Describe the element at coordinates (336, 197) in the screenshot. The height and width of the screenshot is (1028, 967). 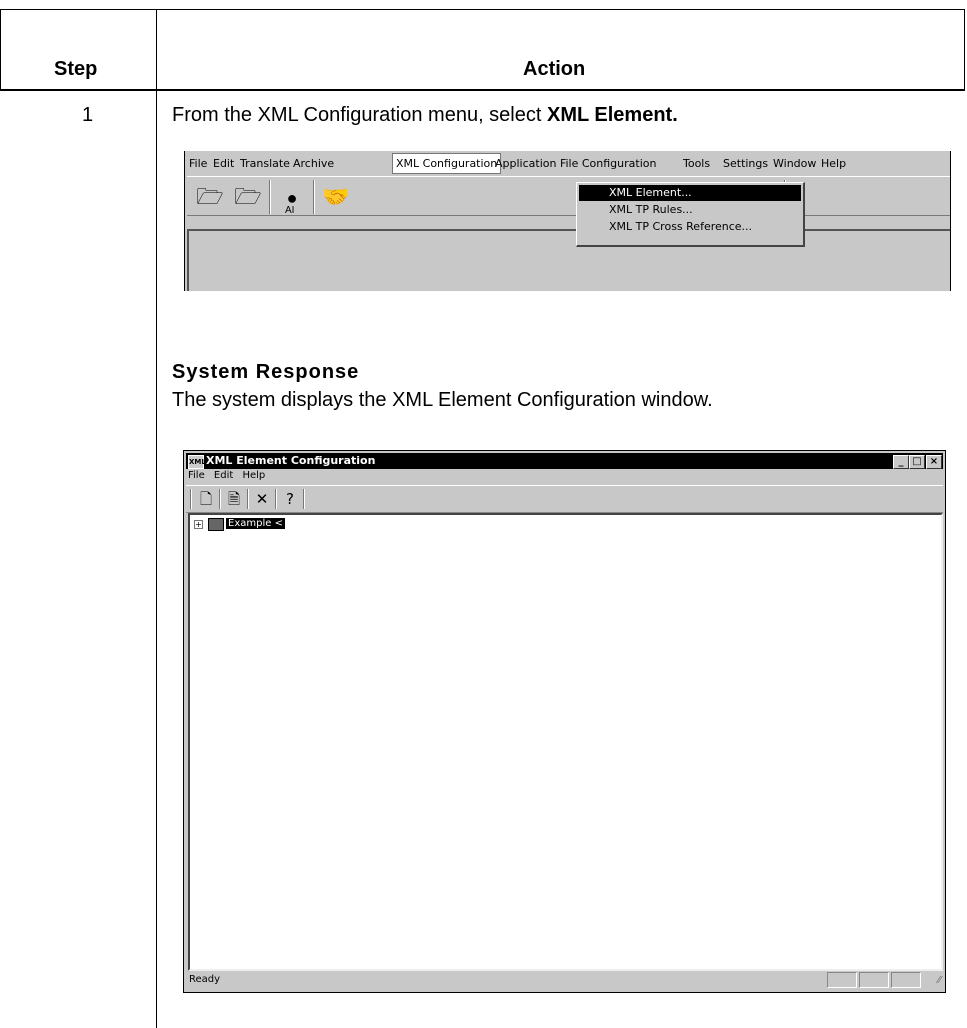
I see `handshake-icon: 🤝` at that location.